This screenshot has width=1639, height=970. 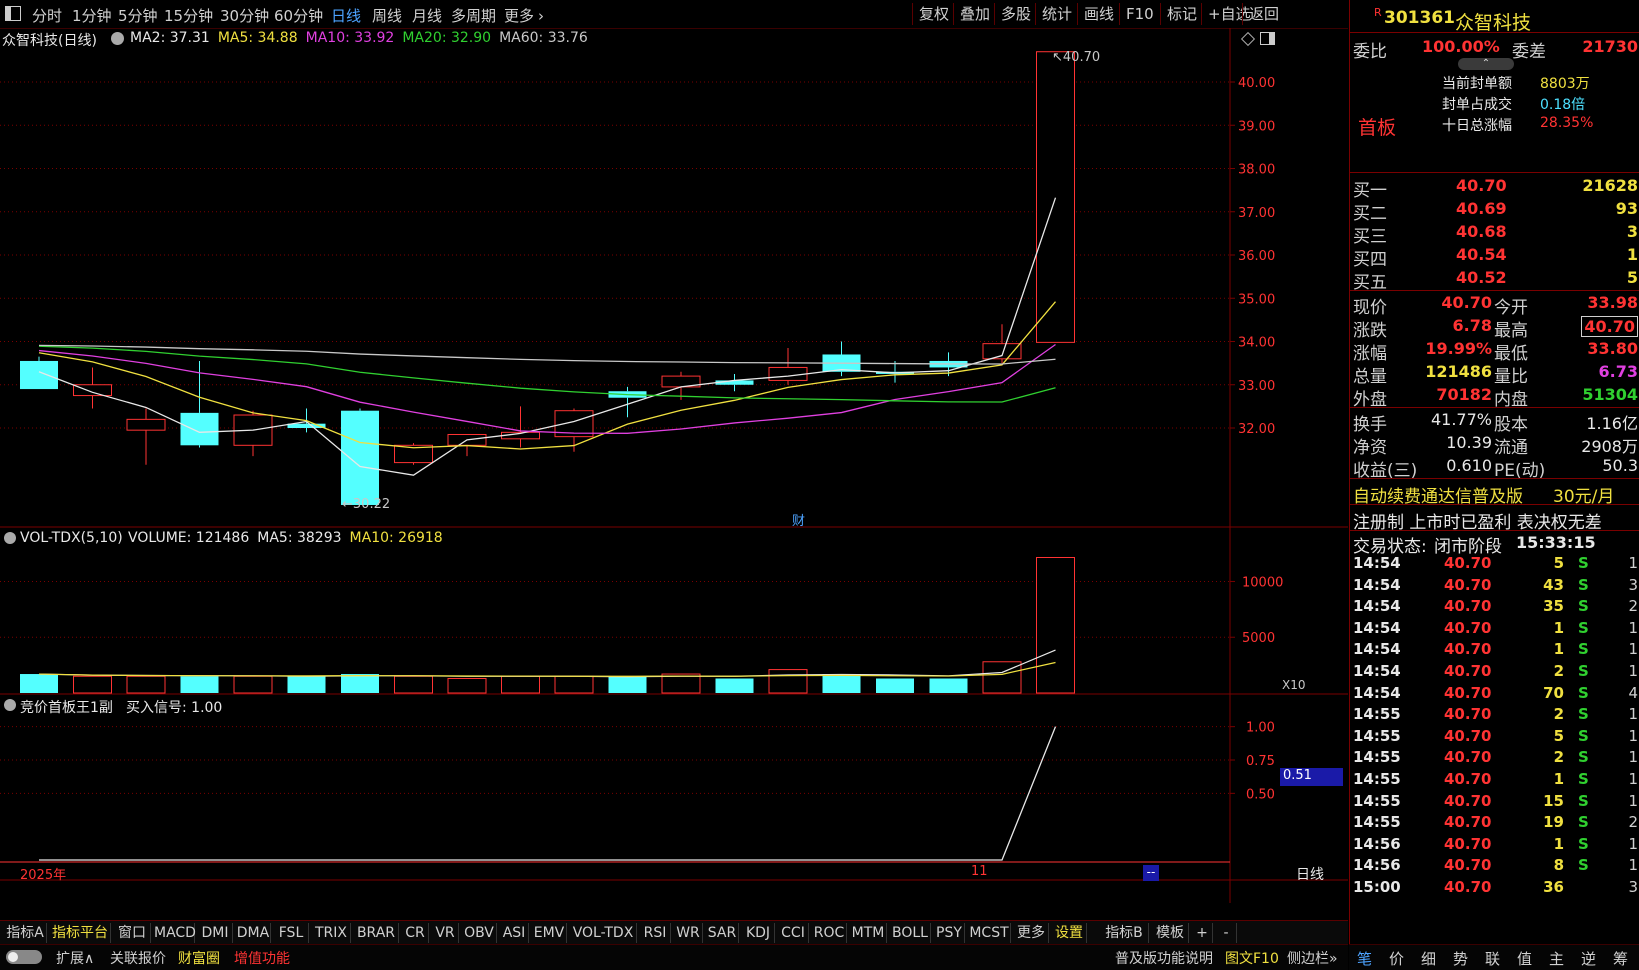 I want to click on indicator-tab-22: BOLL, so click(x=910, y=933).